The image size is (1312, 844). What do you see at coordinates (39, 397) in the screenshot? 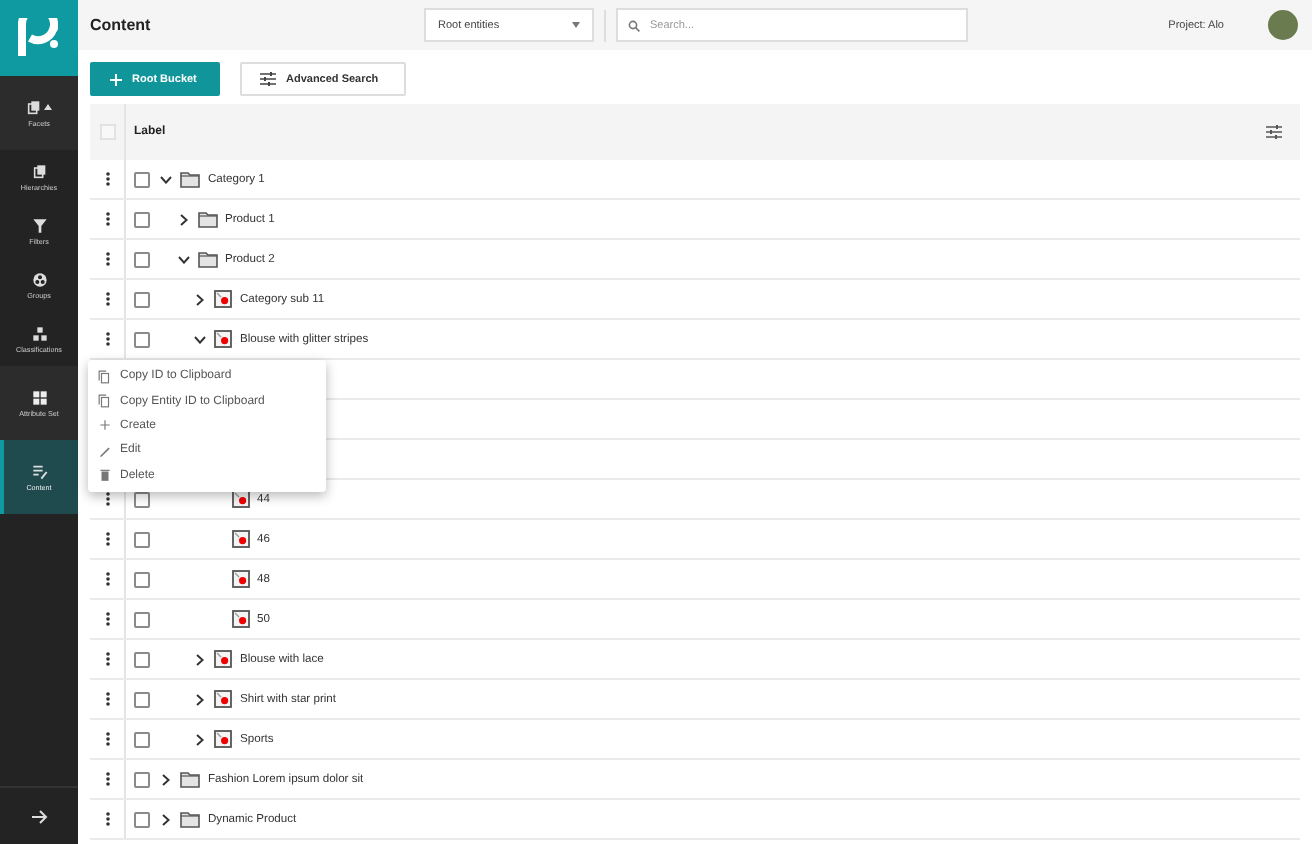
I see `grid-icon` at bounding box center [39, 397].